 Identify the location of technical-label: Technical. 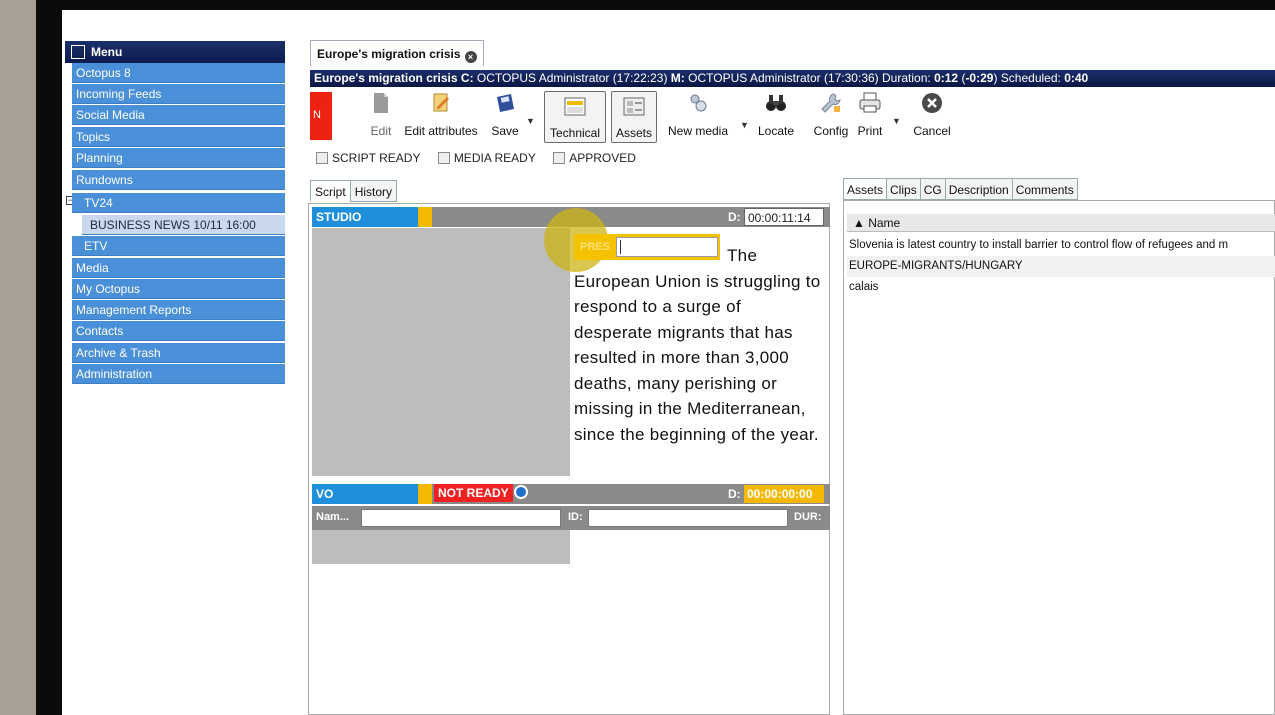
(575, 133).